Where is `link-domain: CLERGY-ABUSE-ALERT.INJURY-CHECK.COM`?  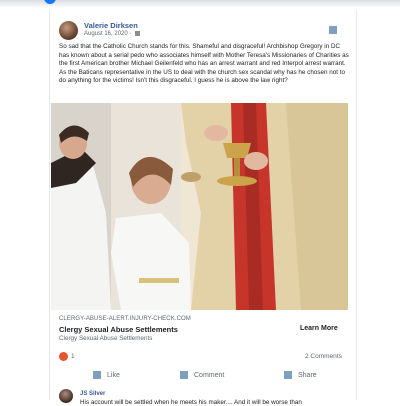 link-domain: CLERGY-ABUSE-ALERT.INJURY-CHECK.COM is located at coordinates (125, 319).